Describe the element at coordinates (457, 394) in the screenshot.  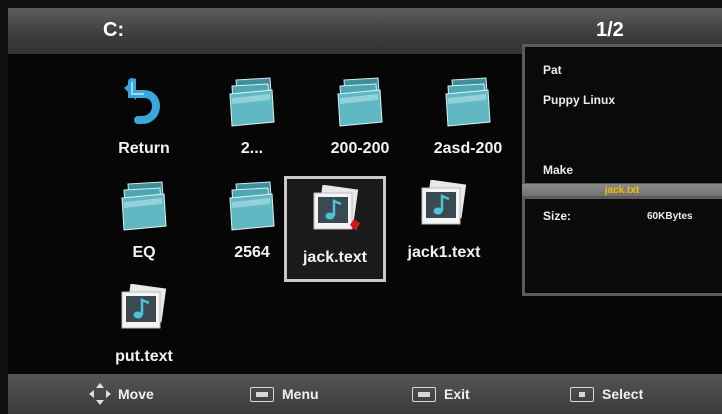
I see `exit-hint-label: Exit` at that location.